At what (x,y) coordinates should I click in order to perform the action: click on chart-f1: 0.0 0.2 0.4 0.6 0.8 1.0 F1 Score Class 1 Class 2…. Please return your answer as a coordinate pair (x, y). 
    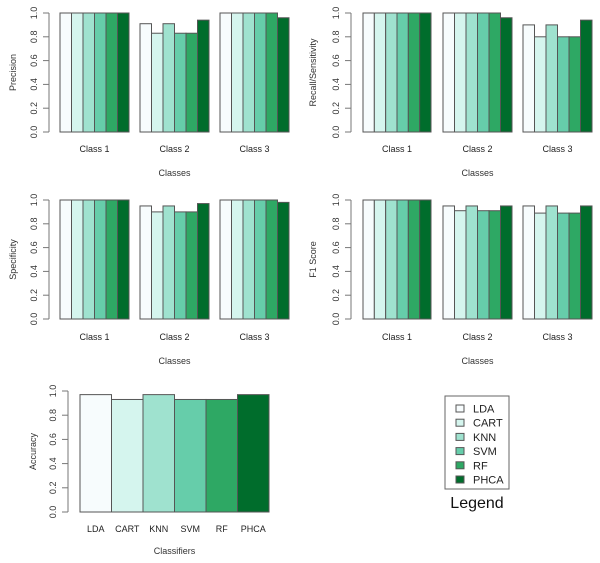
    Looking at the image, I should click on (450, 280).